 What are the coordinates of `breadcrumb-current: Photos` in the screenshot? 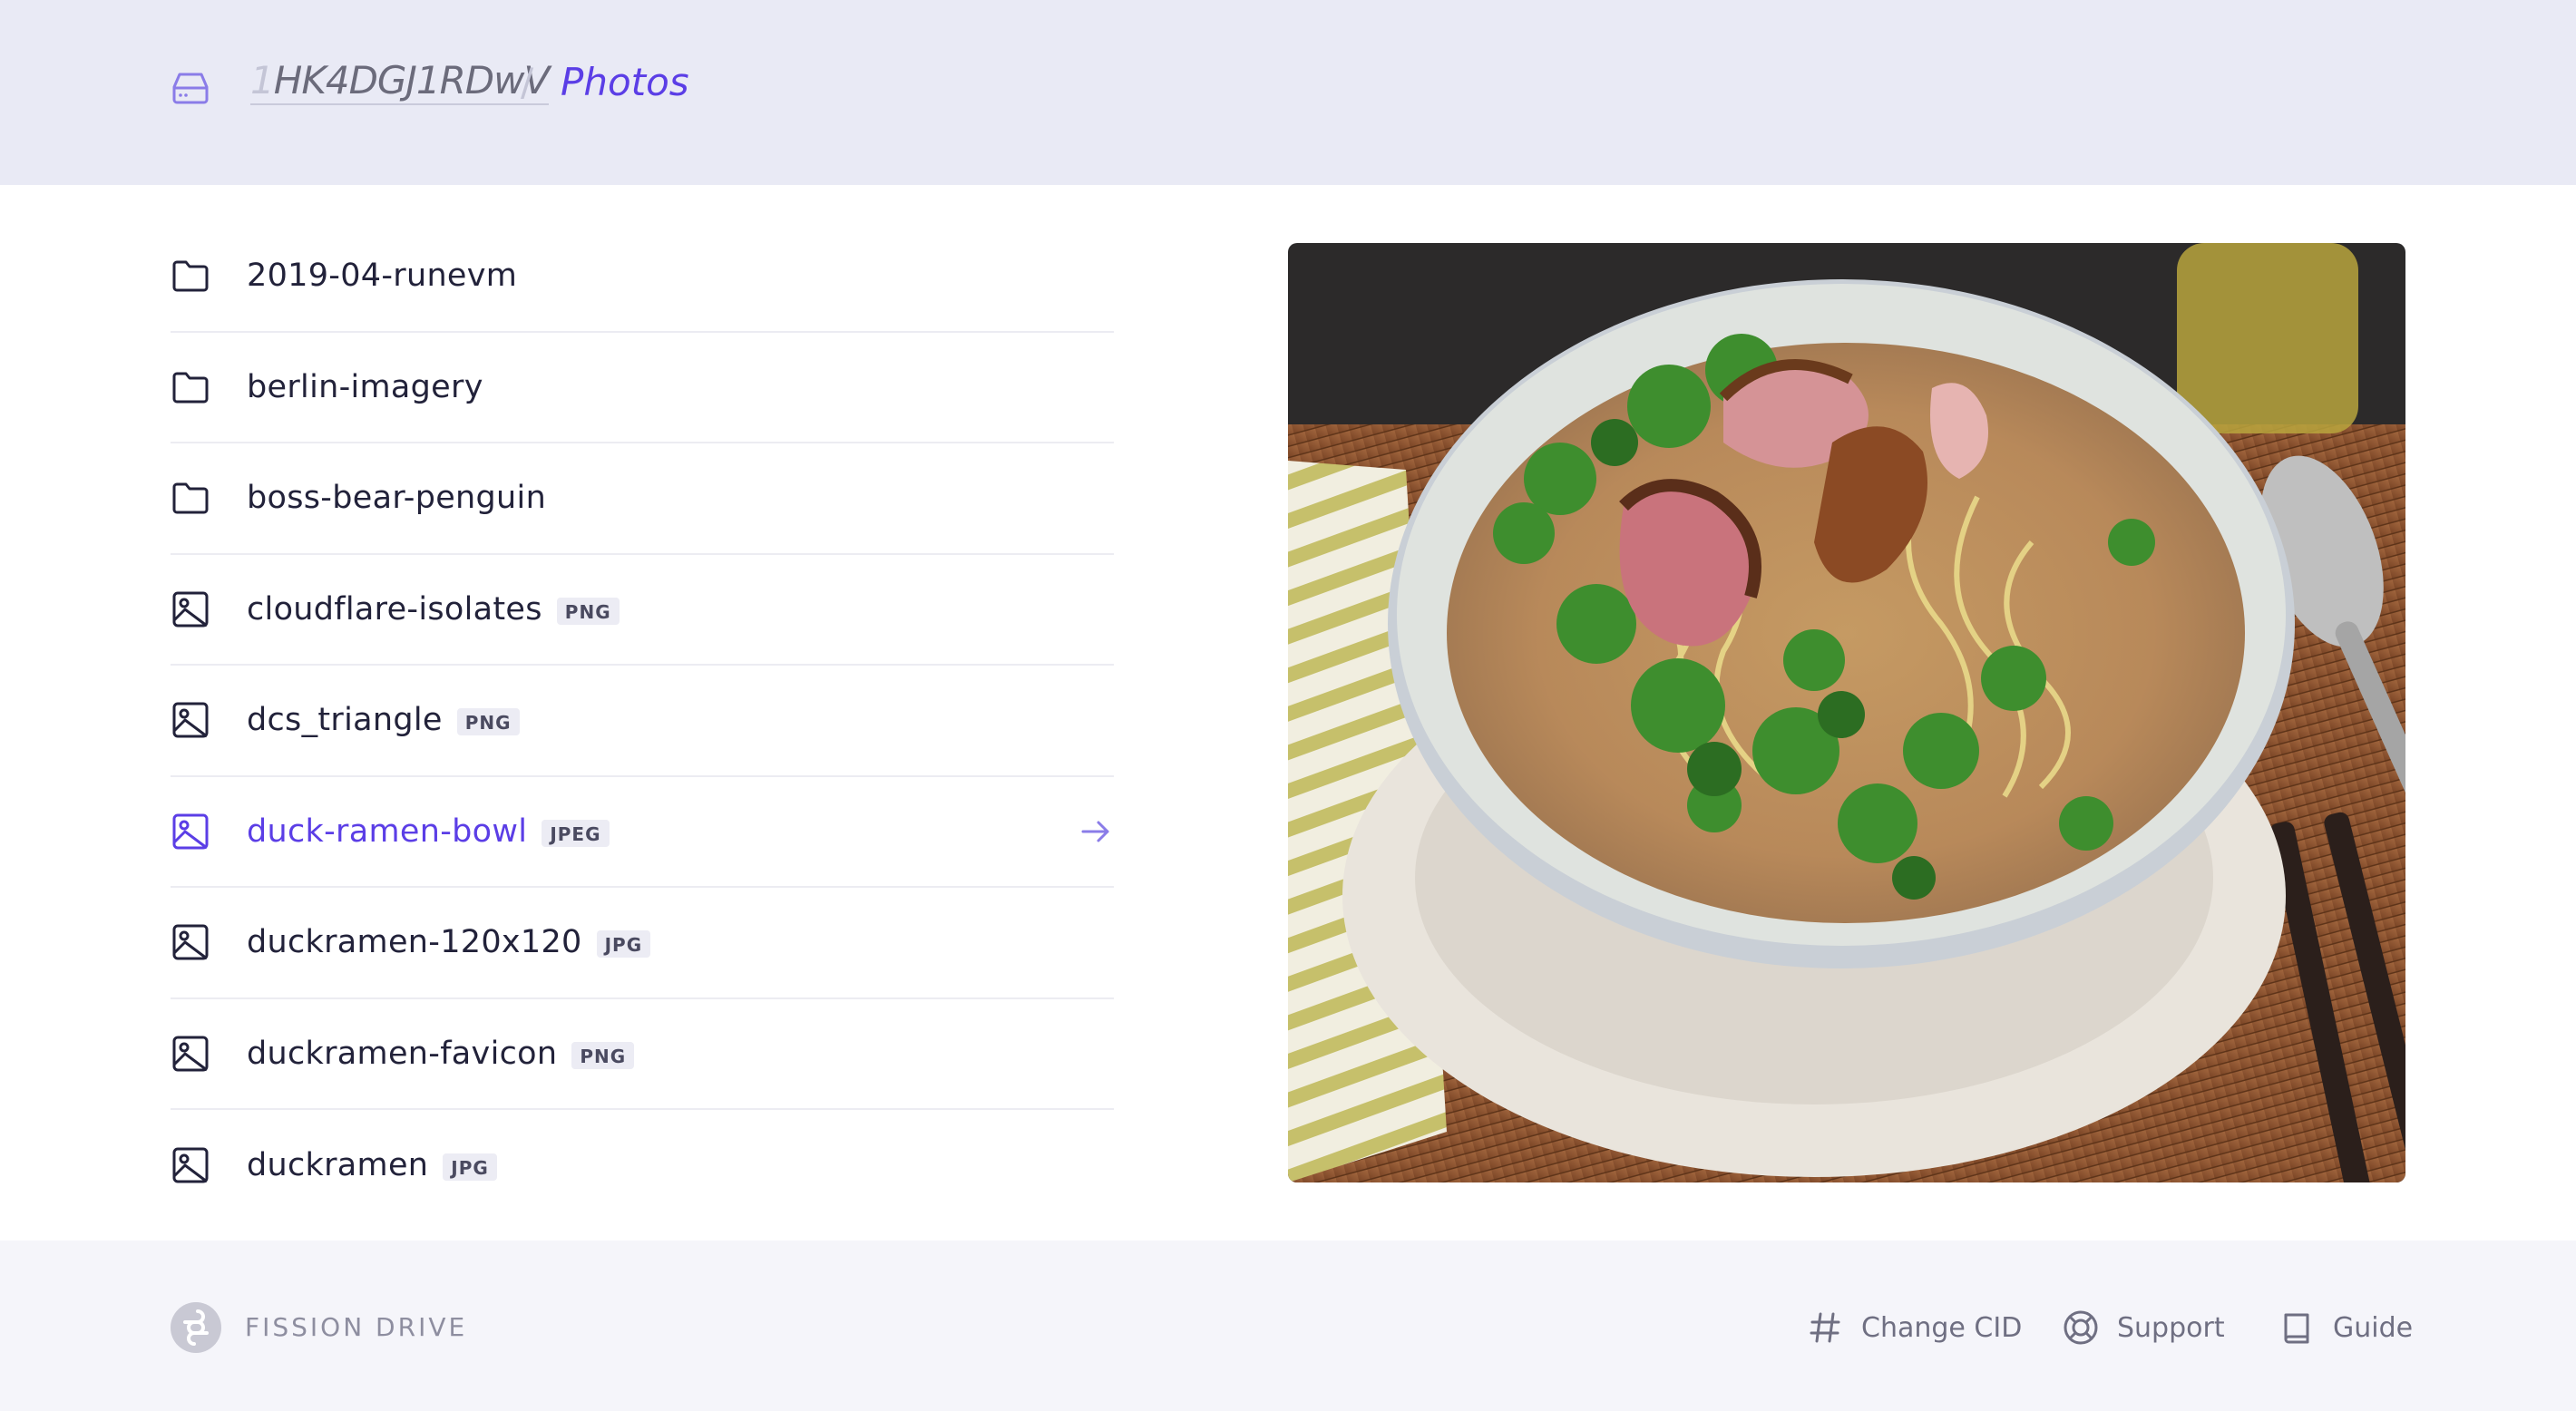 It's located at (625, 82).